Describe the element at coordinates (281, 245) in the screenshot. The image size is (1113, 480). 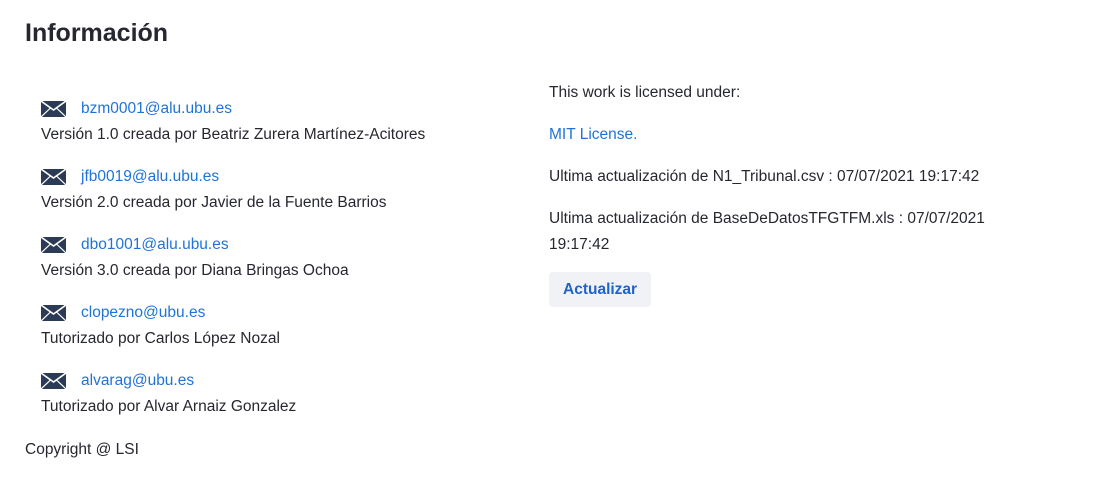
I see `email-row: dbo1001@alu.ubu.es` at that location.